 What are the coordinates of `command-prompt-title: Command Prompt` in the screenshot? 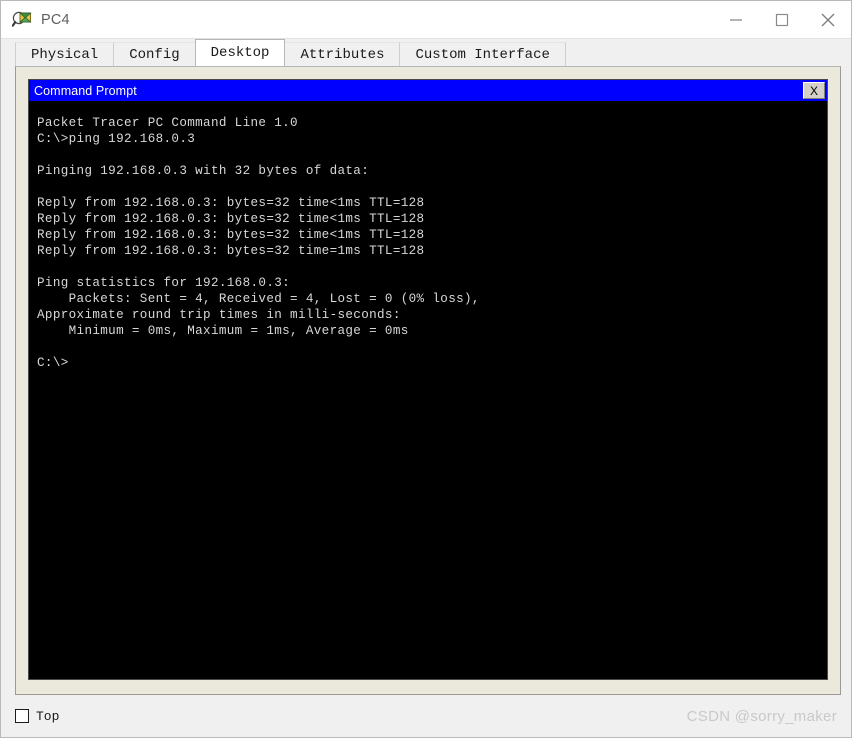 It's located at (85, 90).